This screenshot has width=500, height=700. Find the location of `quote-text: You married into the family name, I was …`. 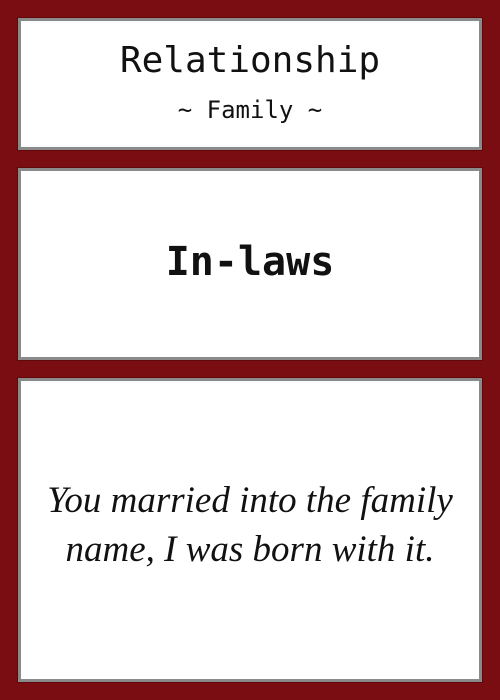

quote-text: You married into the family name, I was … is located at coordinates (250, 524).